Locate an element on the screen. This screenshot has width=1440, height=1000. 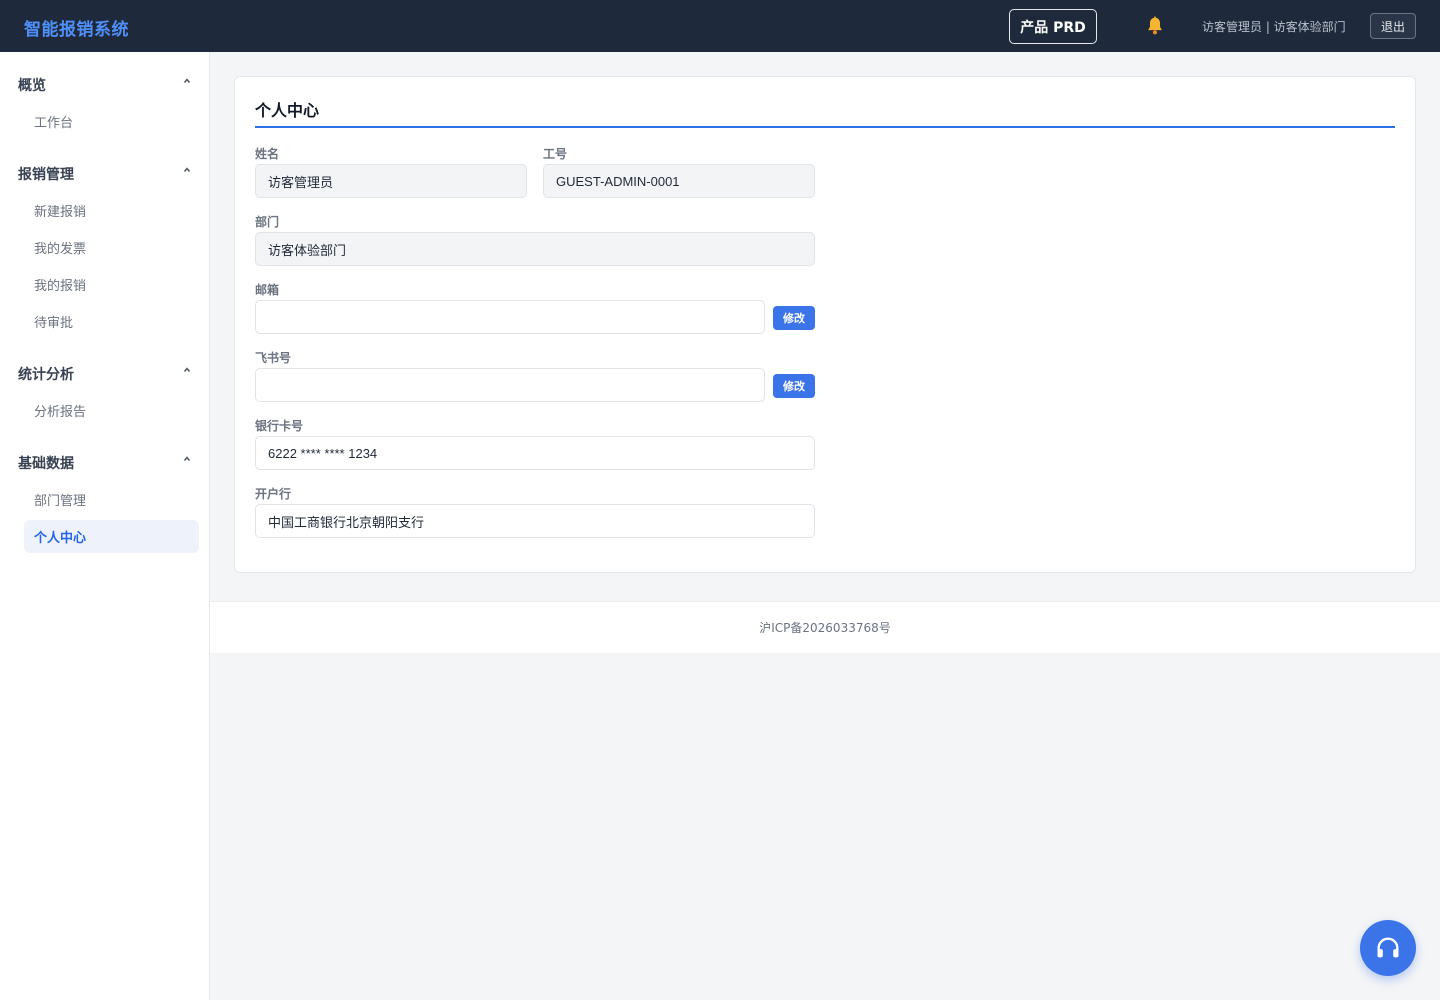
email-field is located at coordinates (510, 317).